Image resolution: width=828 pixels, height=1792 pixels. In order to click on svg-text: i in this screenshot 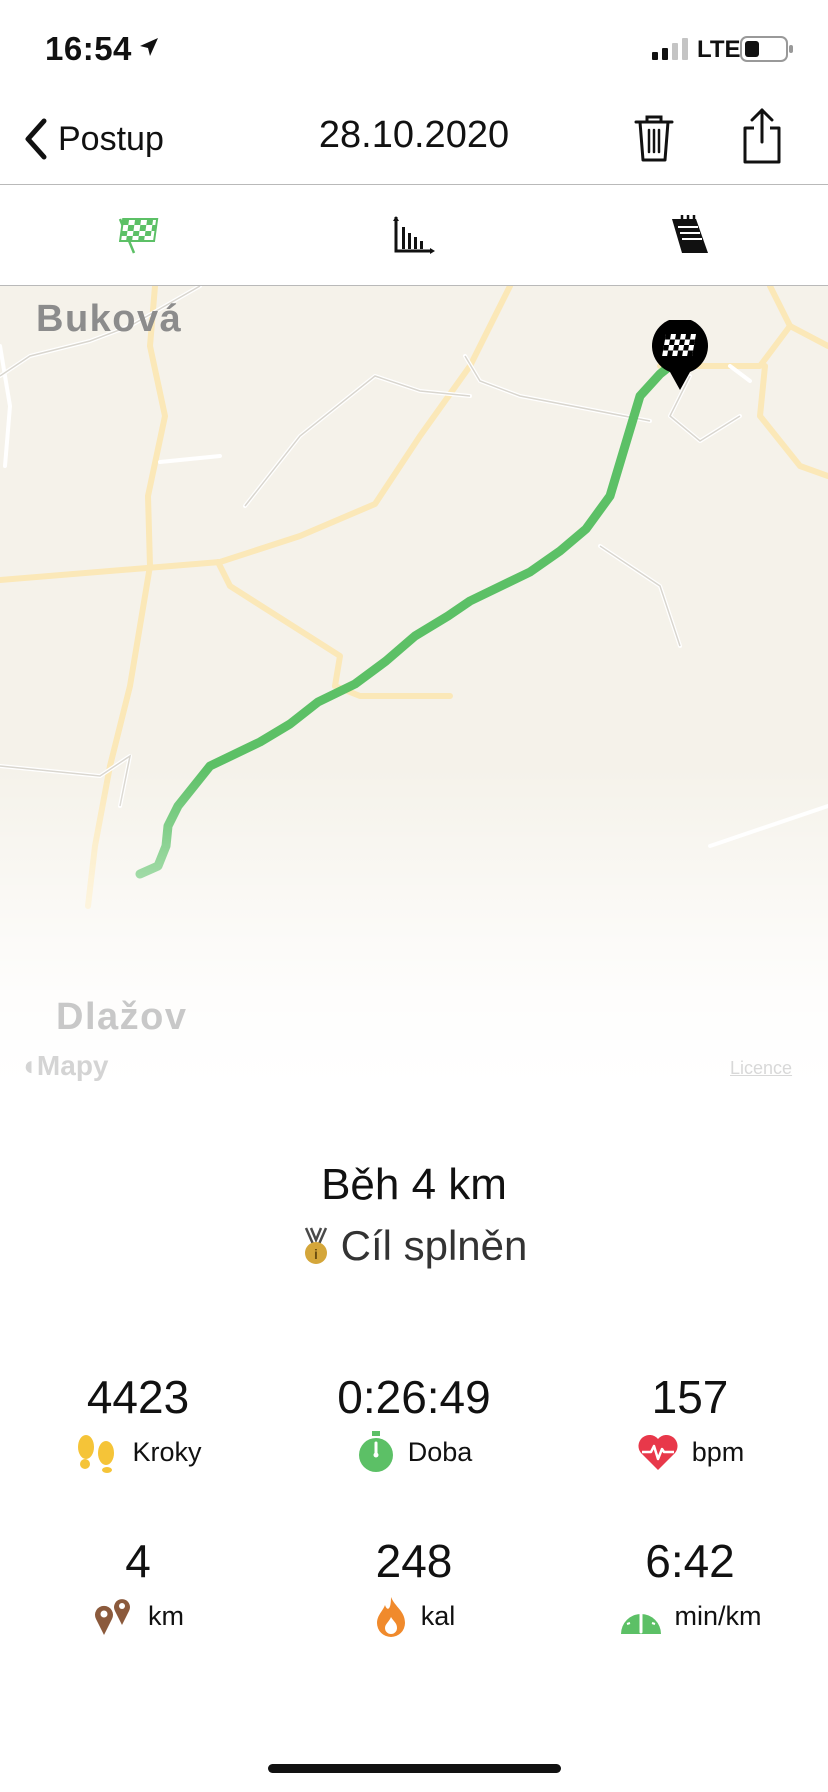, I will do `click(316, 1254)`.